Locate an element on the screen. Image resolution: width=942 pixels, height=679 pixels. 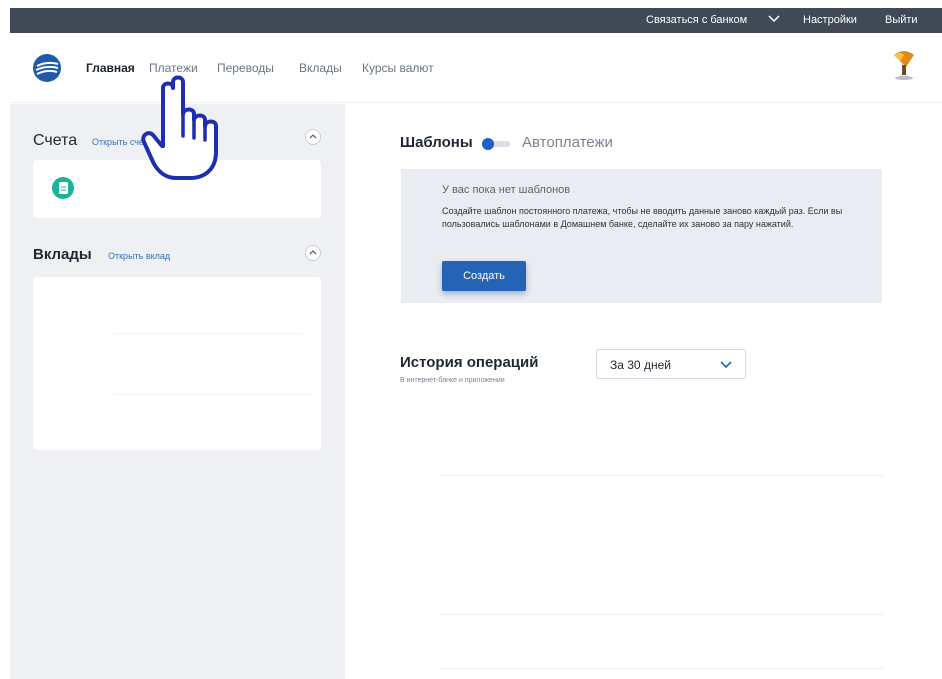
open-account-link: Открыть сче is located at coordinates (118, 142).